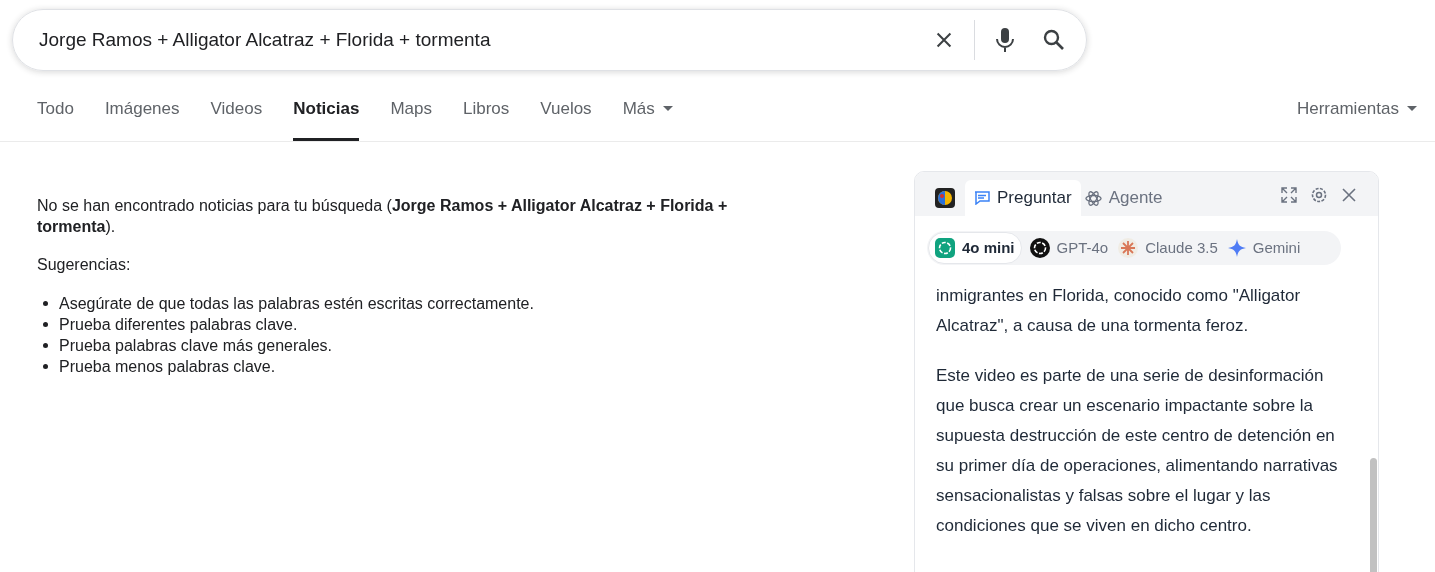 This screenshot has width=1435, height=572. What do you see at coordinates (84, 265) in the screenshot?
I see `suggestions-heading: Sugerencias:` at bounding box center [84, 265].